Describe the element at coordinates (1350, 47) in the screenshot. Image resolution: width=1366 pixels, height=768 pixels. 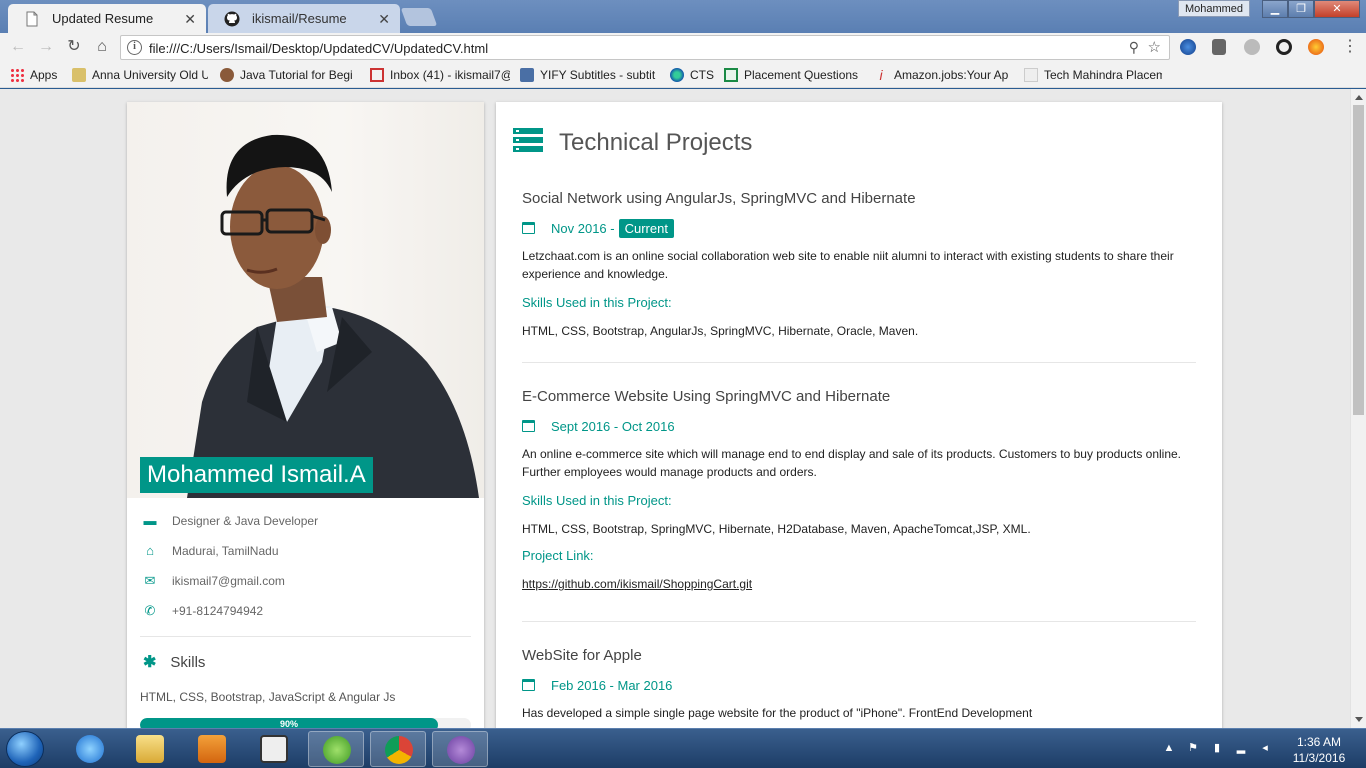
I see `menu-icon: ⋮` at that location.